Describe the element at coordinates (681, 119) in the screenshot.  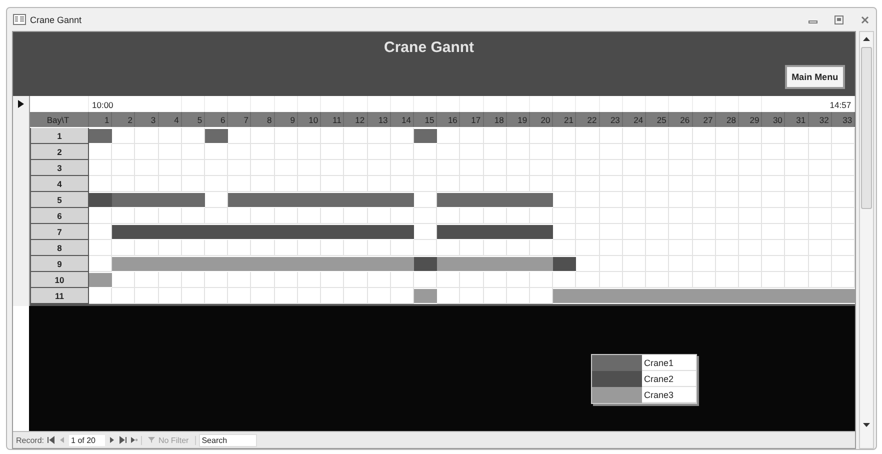
I see `column-header: 26` at that location.